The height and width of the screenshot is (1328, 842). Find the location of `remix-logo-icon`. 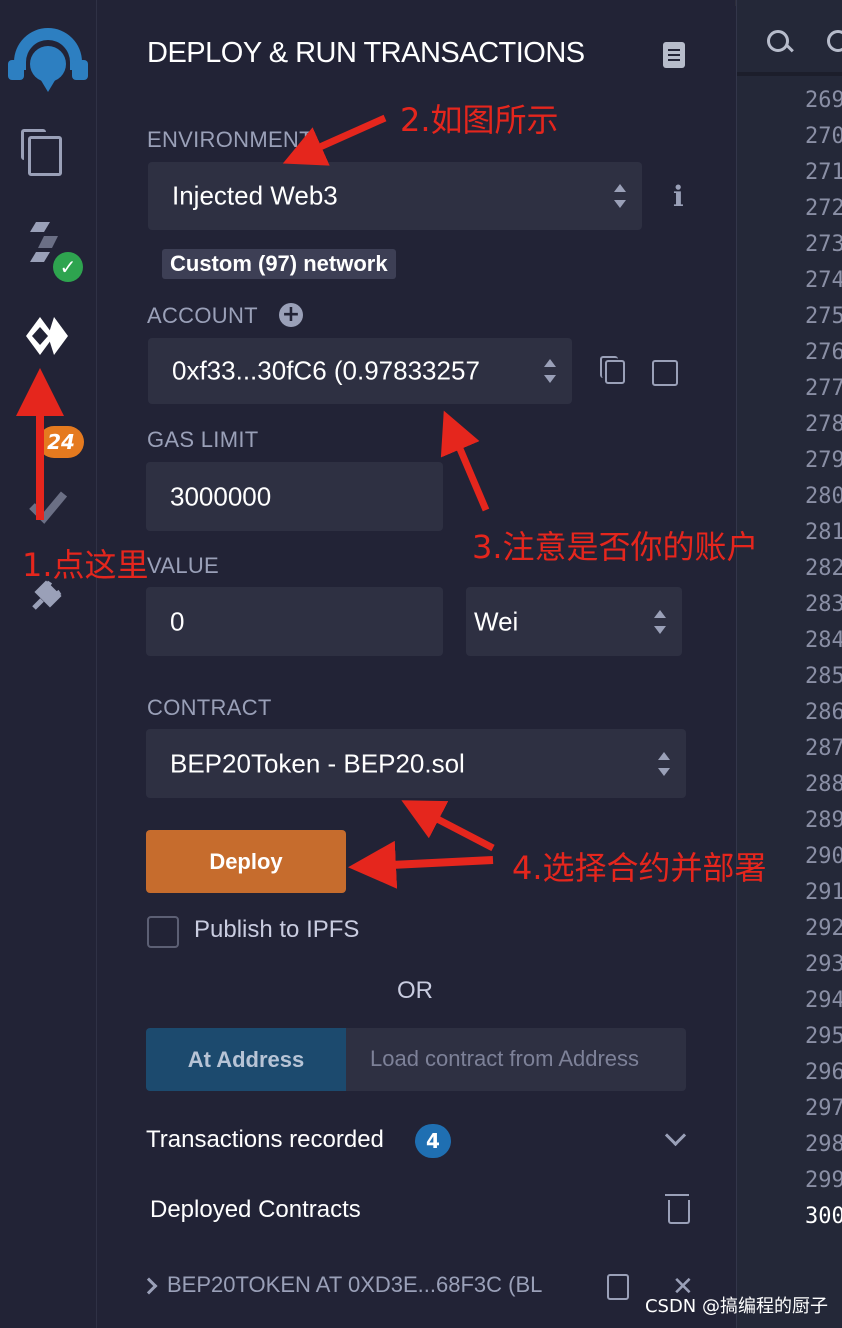

remix-logo-icon is located at coordinates (48, 59).